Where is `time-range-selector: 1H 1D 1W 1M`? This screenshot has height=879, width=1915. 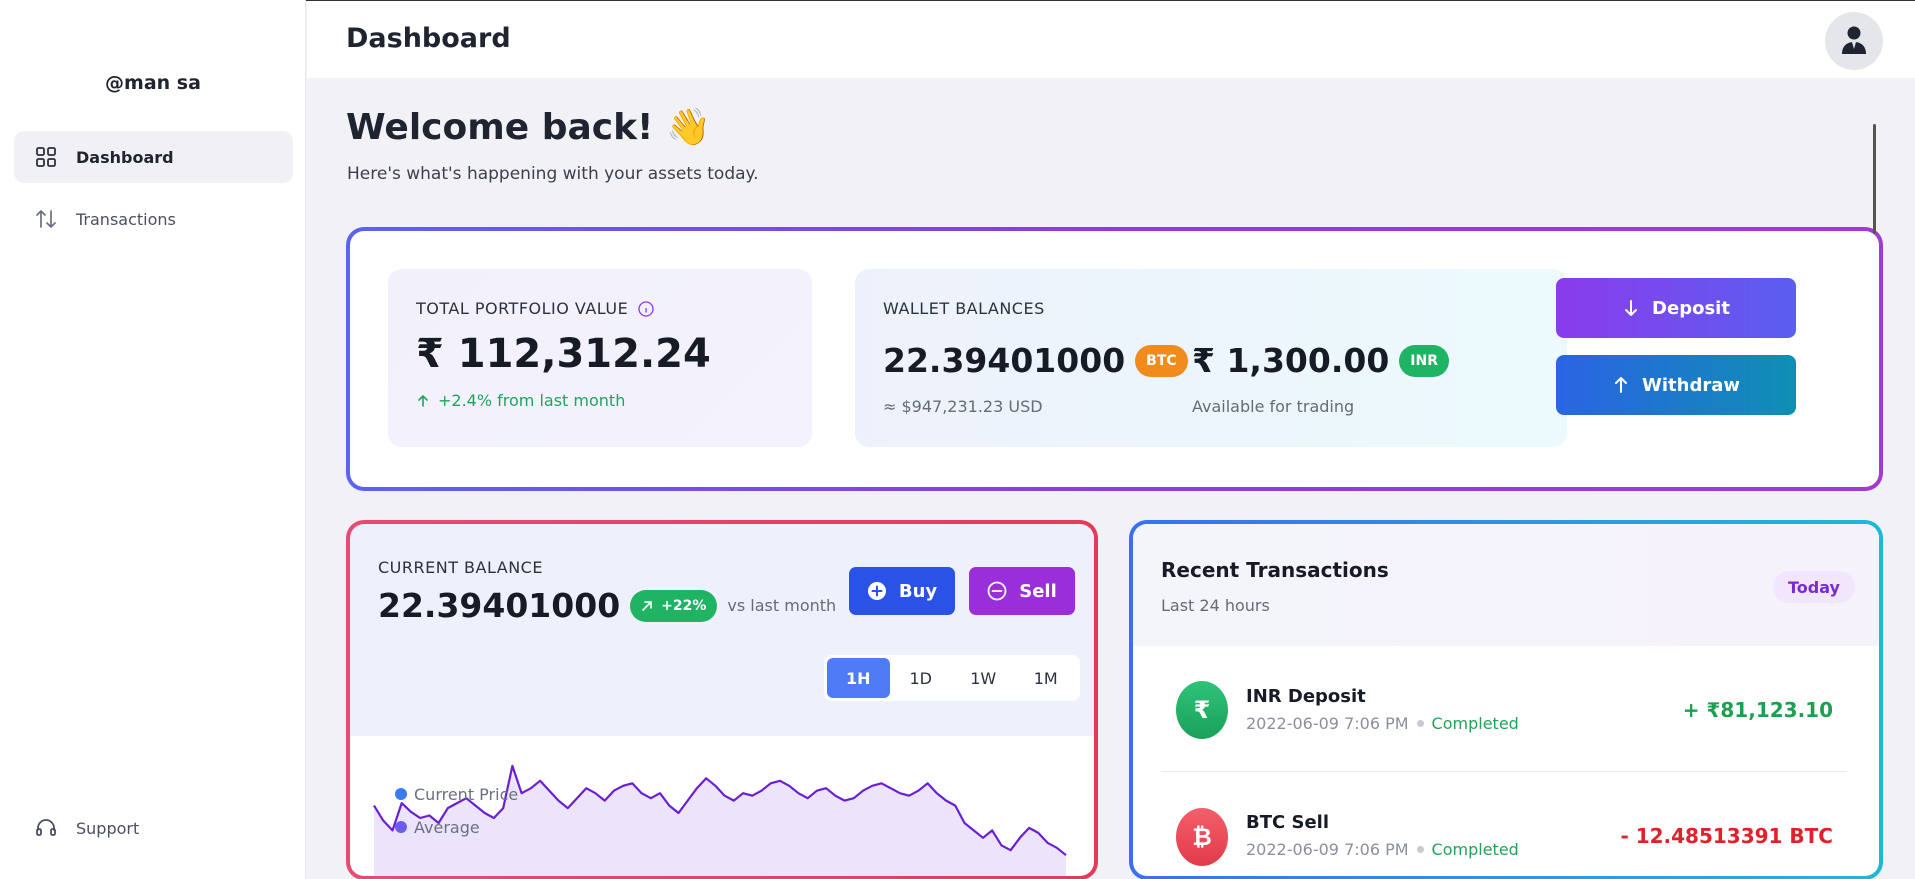
time-range-selector: 1H 1D 1W 1M is located at coordinates (952, 678).